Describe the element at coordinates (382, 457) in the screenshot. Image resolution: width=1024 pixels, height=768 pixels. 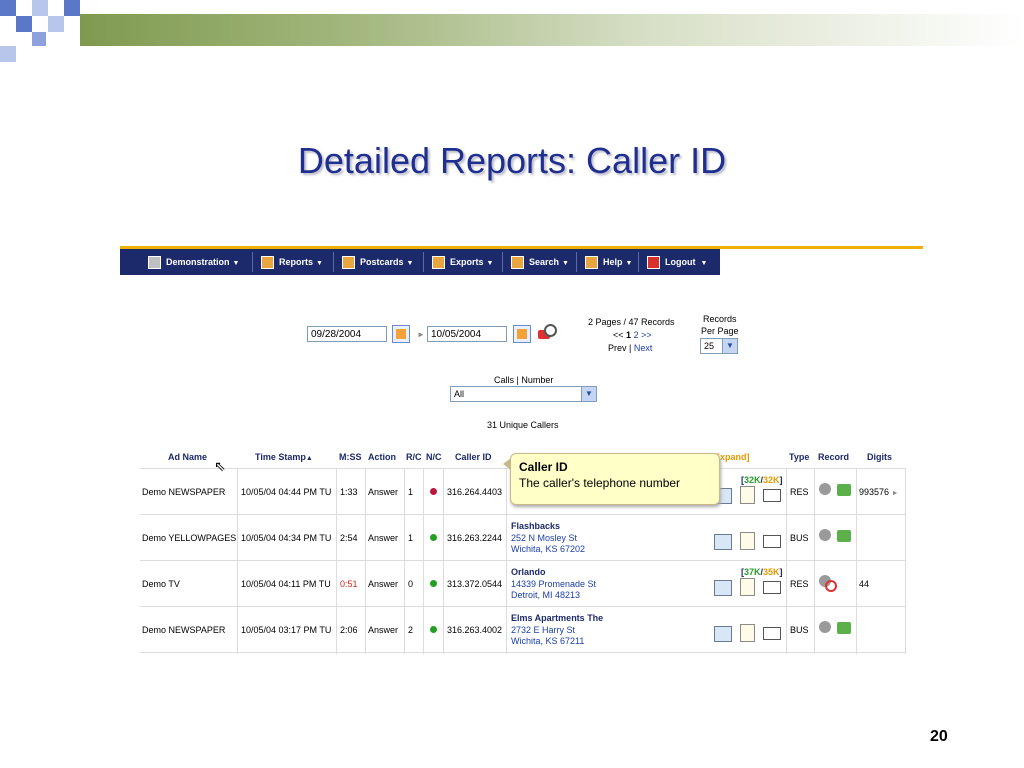
I see `col-action: Action` at that location.